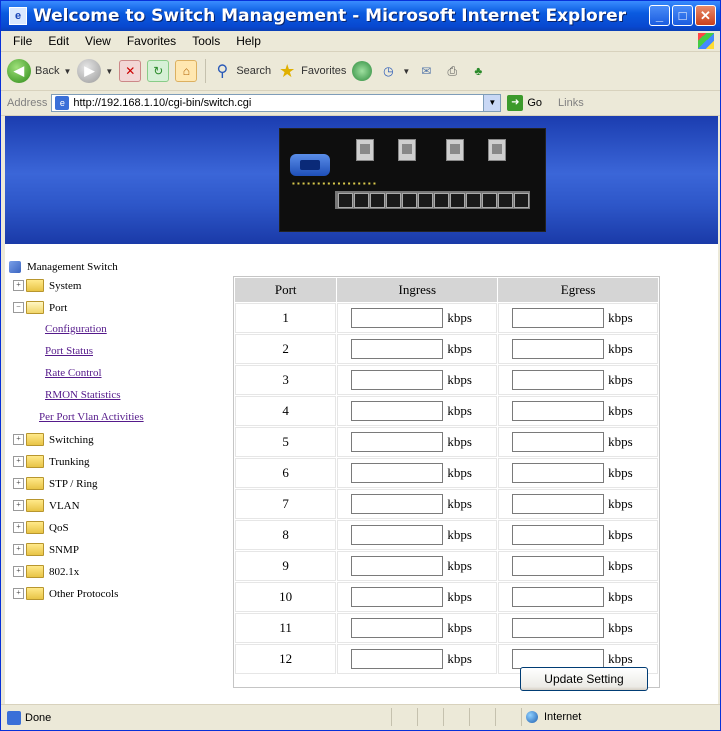  What do you see at coordinates (27, 103) in the screenshot?
I see `address-label: Address` at bounding box center [27, 103].